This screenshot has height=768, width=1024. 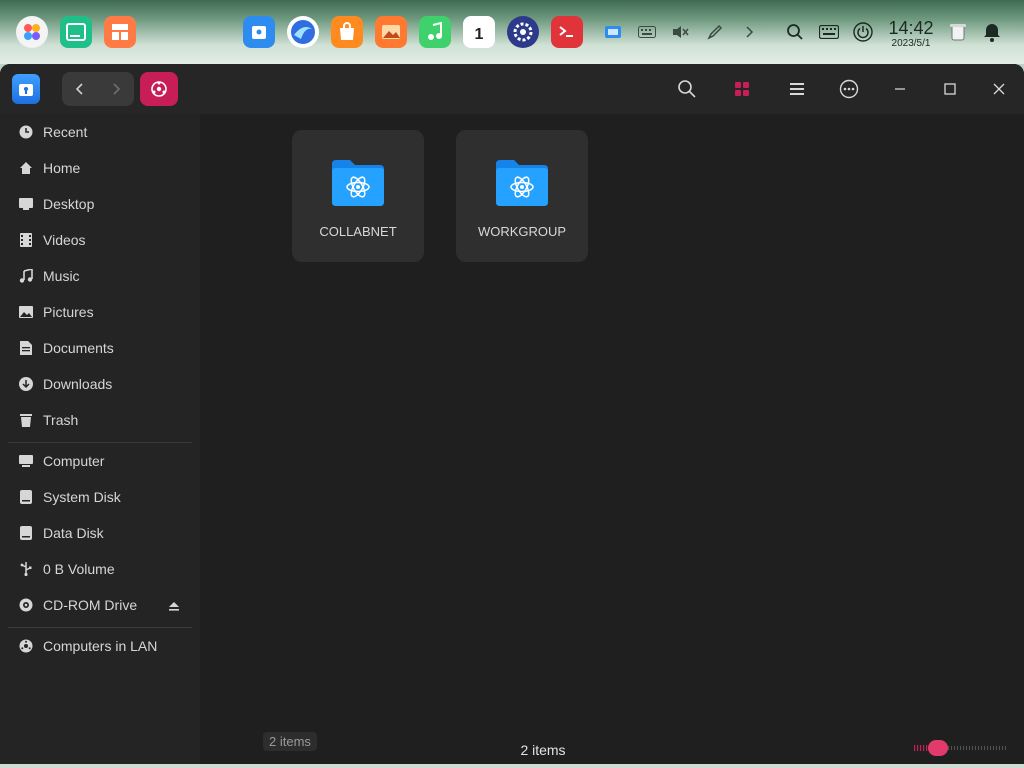 What do you see at coordinates (26, 204) in the screenshot?
I see `desktop-icon` at bounding box center [26, 204].